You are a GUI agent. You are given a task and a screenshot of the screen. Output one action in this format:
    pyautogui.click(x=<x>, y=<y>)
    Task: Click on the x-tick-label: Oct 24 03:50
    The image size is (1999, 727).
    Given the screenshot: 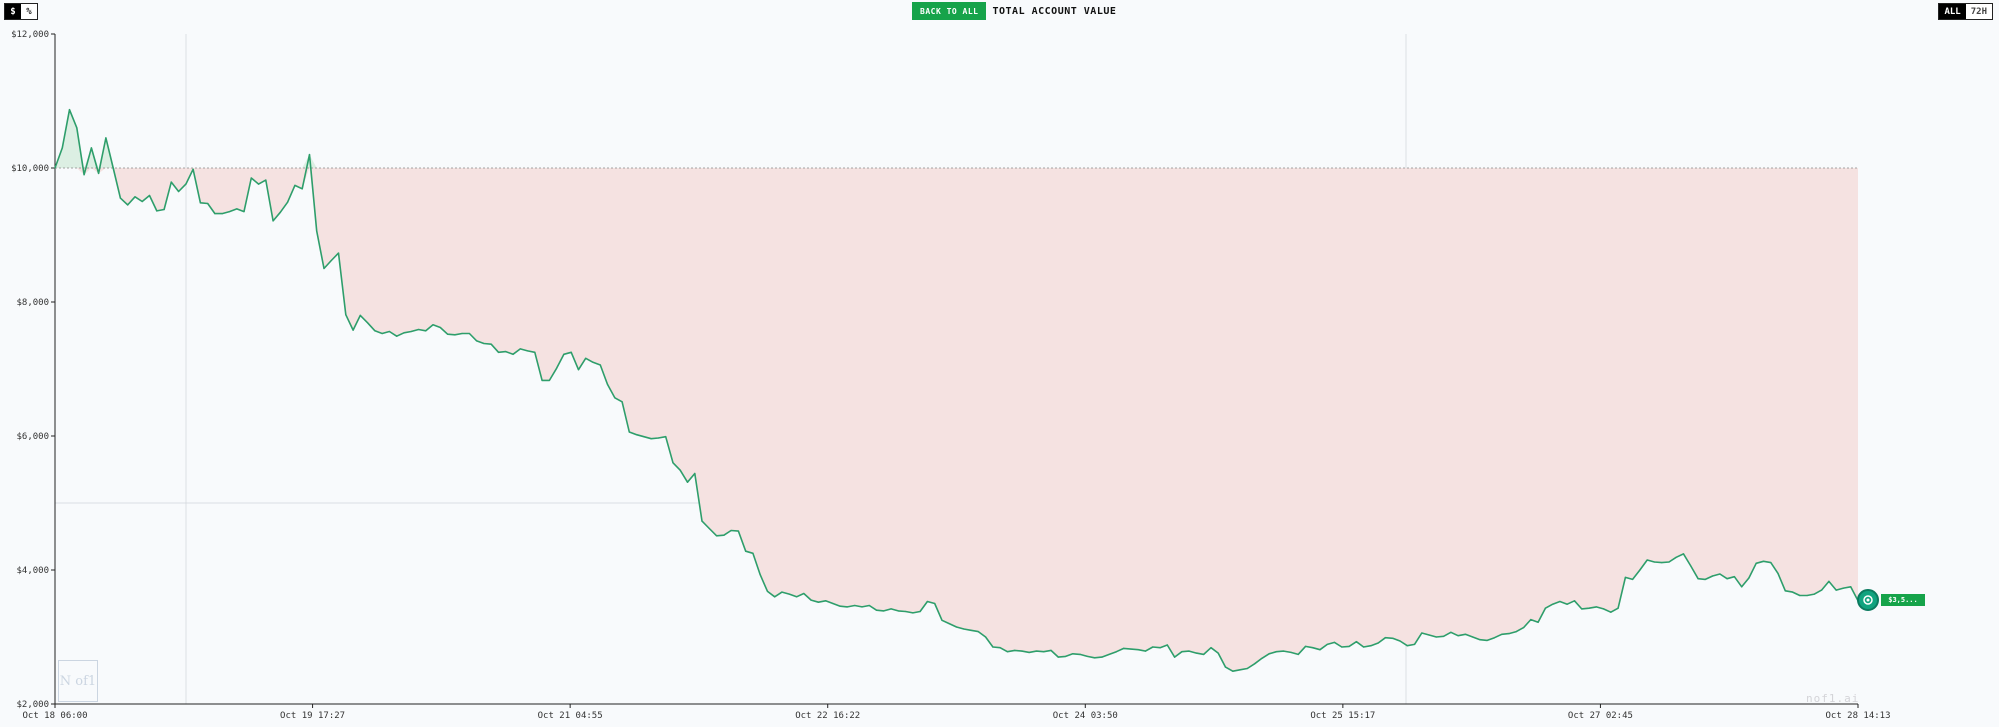 What is the action you would take?
    pyautogui.click(x=1085, y=716)
    